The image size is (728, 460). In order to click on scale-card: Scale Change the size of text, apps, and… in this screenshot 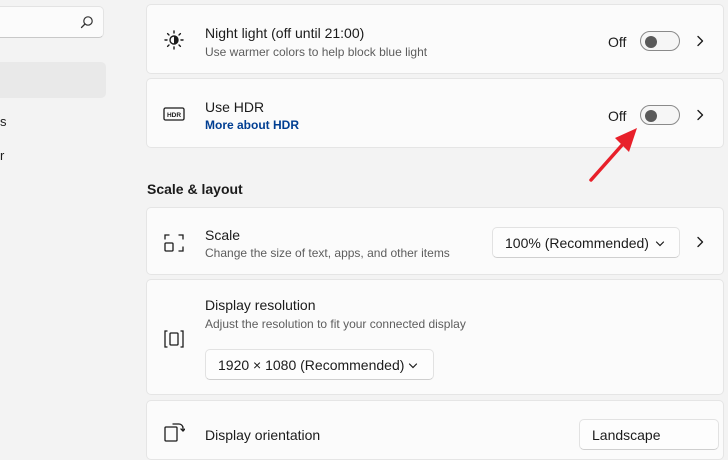, I will do `click(435, 241)`.